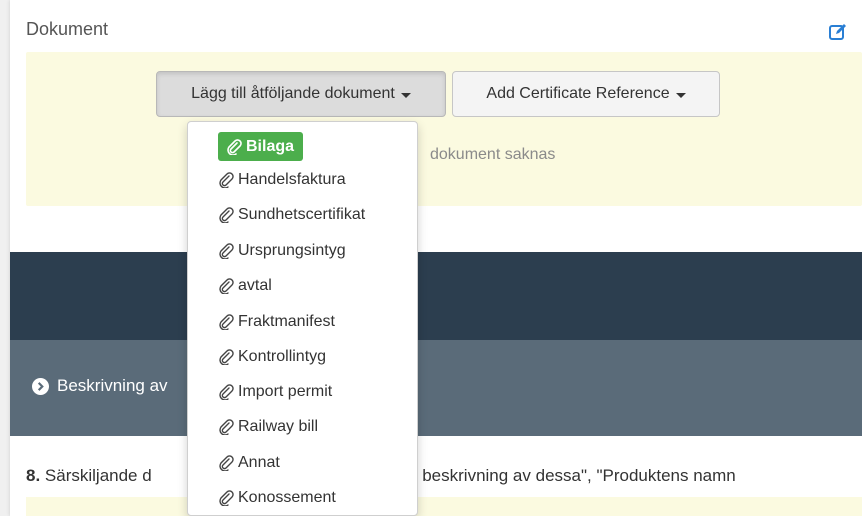 This screenshot has height=516, width=862. I want to click on dropdown-item-label: Railway bill, so click(278, 426).